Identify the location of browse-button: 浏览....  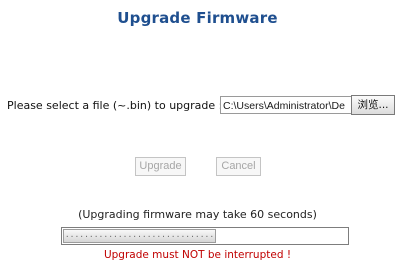
(373, 105).